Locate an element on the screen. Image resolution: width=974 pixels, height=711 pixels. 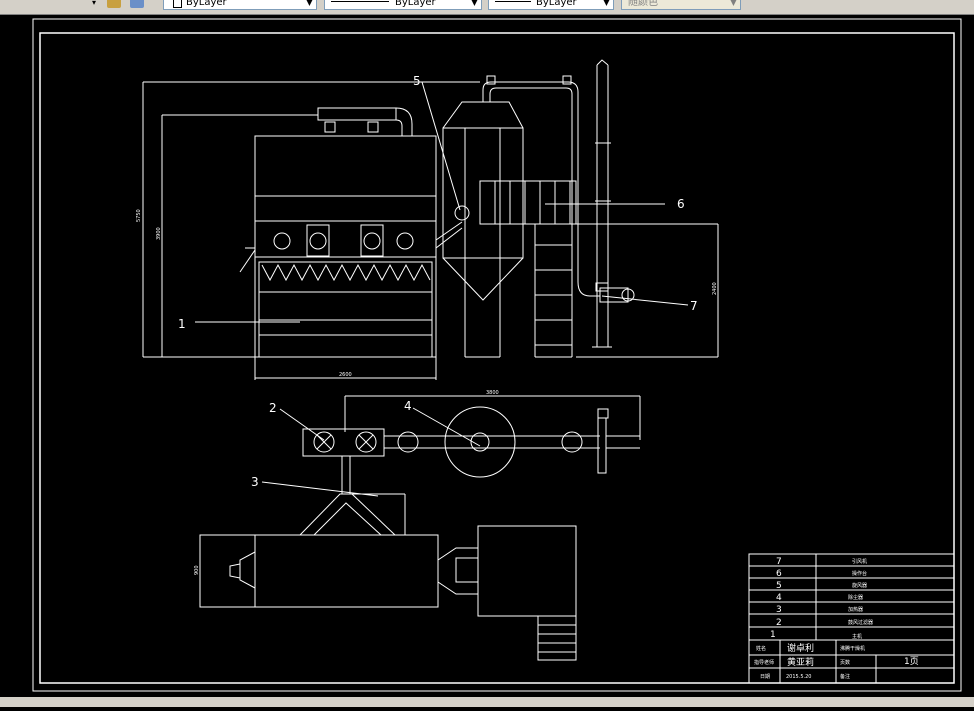
part-name-4: 除尘器 is located at coordinates (855, 597).